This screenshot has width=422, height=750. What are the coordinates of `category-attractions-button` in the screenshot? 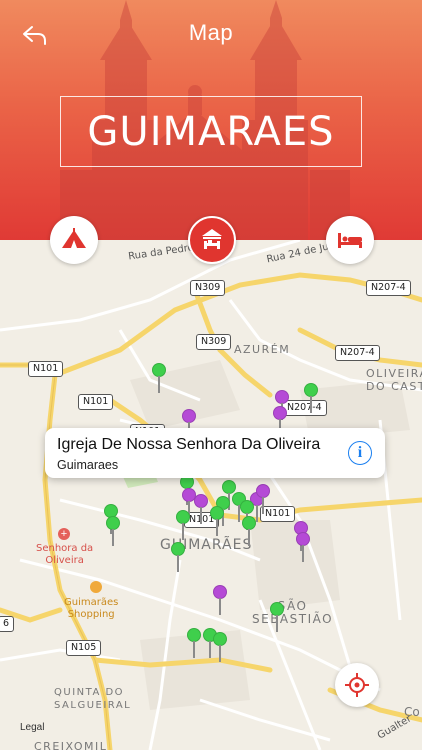 It's located at (74, 240).